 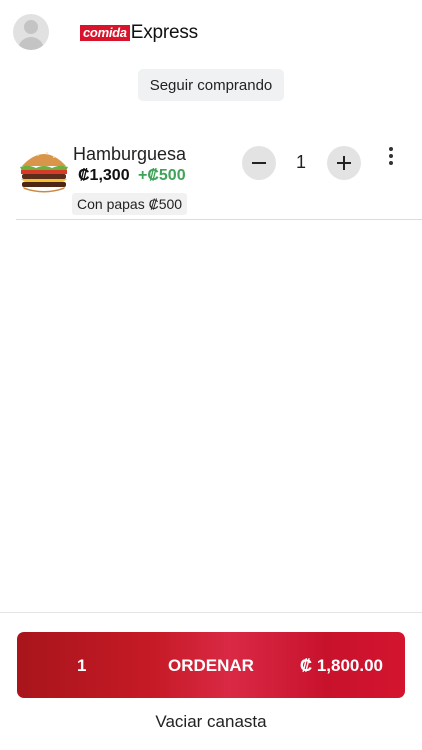 What do you see at coordinates (104, 175) in the screenshot?
I see `item-price: ₡1,300` at bounding box center [104, 175].